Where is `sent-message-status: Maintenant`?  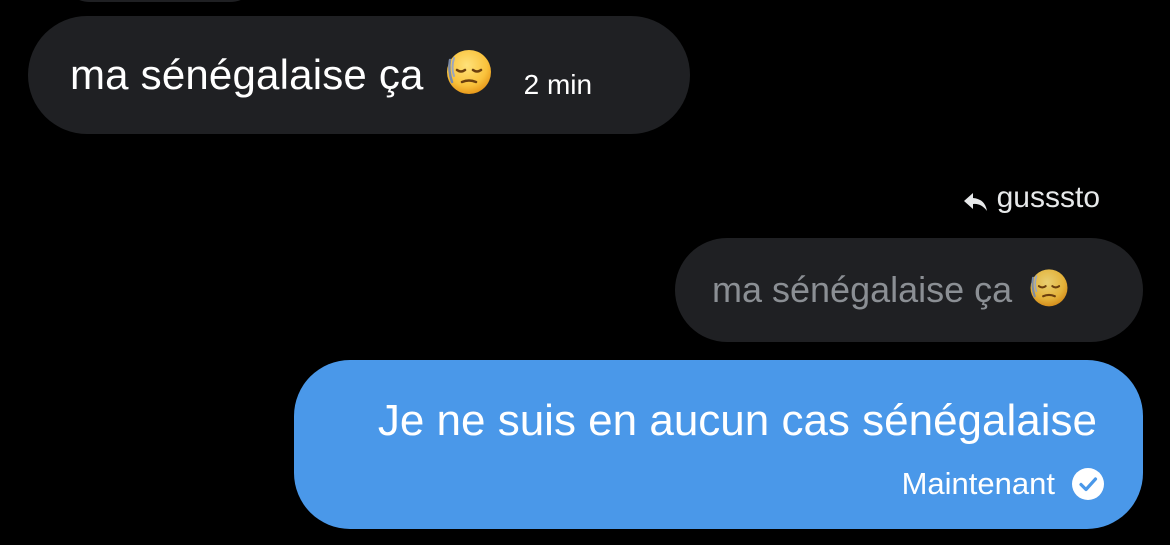 sent-message-status: Maintenant is located at coordinates (978, 483).